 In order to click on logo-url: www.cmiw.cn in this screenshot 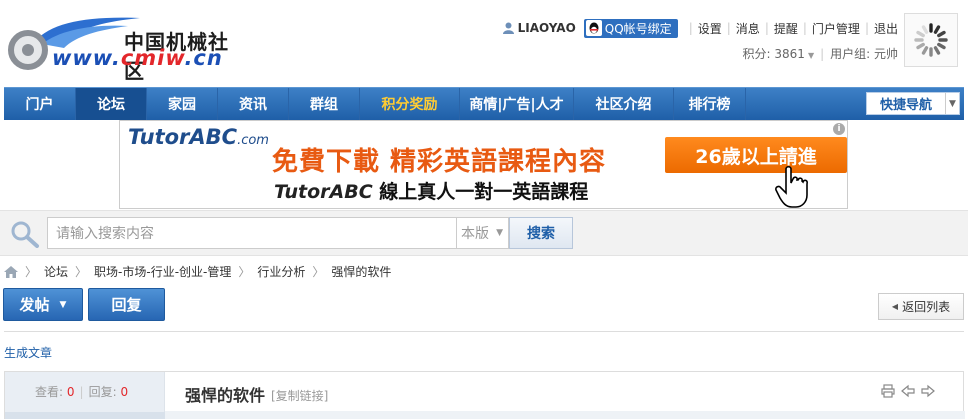, I will do `click(137, 58)`.